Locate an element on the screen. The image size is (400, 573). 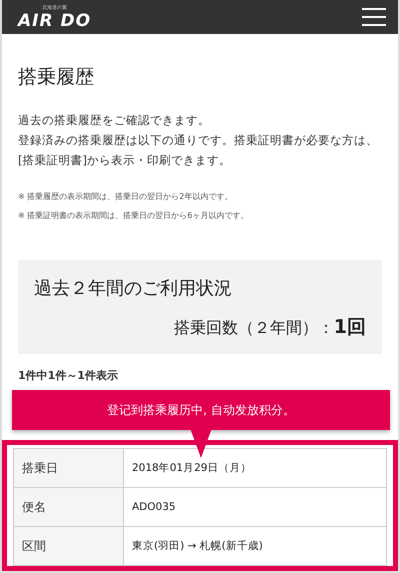
summary-title: 過去２年間のご利用状況 is located at coordinates (133, 288).